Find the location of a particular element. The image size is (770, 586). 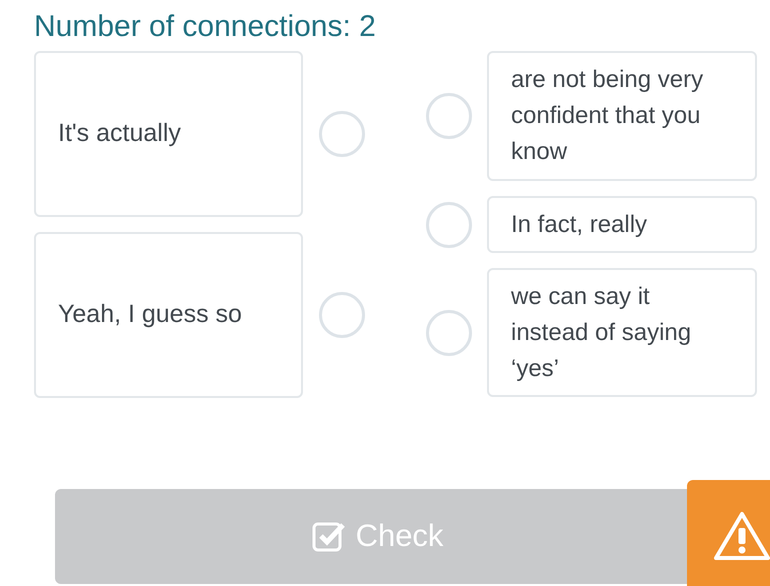

answer-card: are not being very confident that you know is located at coordinates (622, 116).